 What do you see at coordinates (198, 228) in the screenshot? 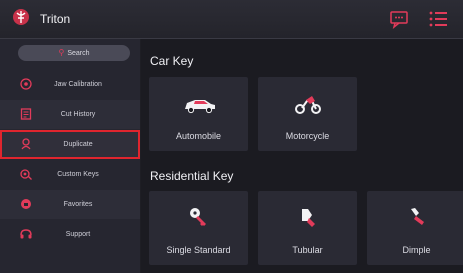
I see `card-single-standard: Single Standard` at bounding box center [198, 228].